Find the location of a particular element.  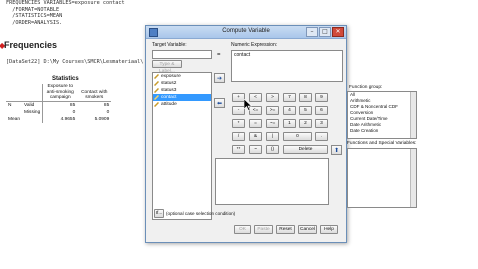

keypad-multiply: * is located at coordinates (238, 123).